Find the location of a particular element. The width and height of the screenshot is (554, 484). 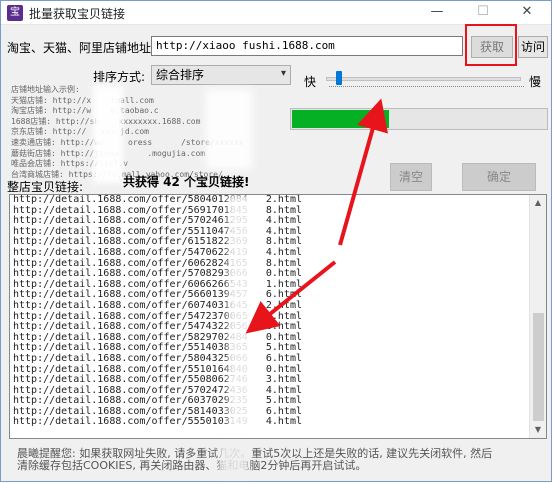

maximize-button: ☐ is located at coordinates (483, 13).